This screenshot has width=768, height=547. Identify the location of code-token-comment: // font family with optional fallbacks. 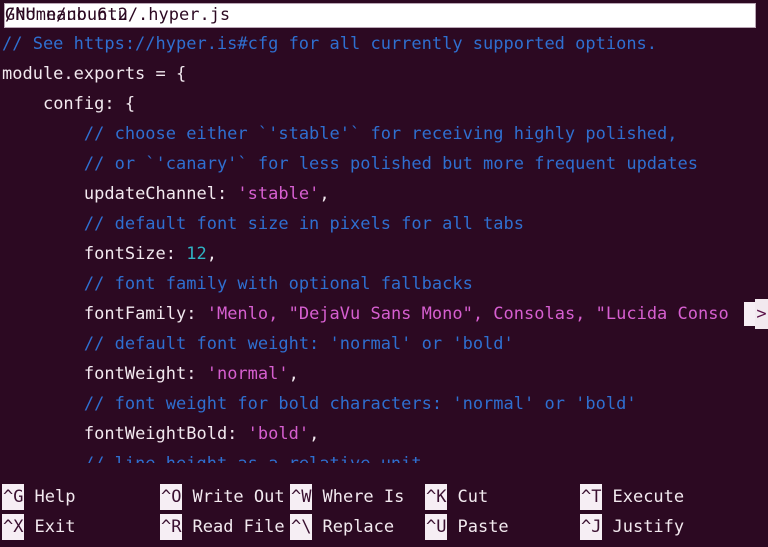
(278, 284).